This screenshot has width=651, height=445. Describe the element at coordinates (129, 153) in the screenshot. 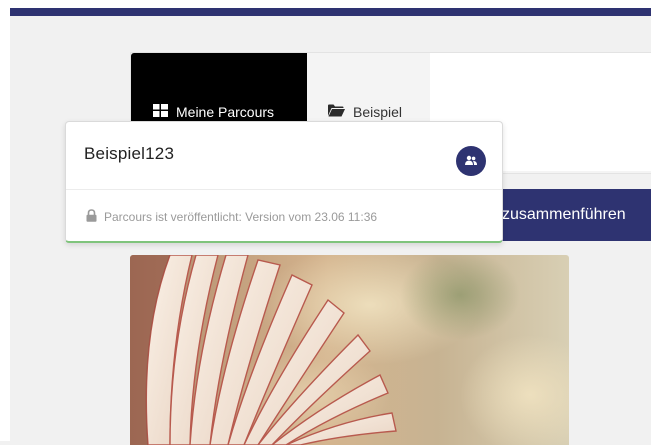

I see `card-title: Beispiel123` at that location.